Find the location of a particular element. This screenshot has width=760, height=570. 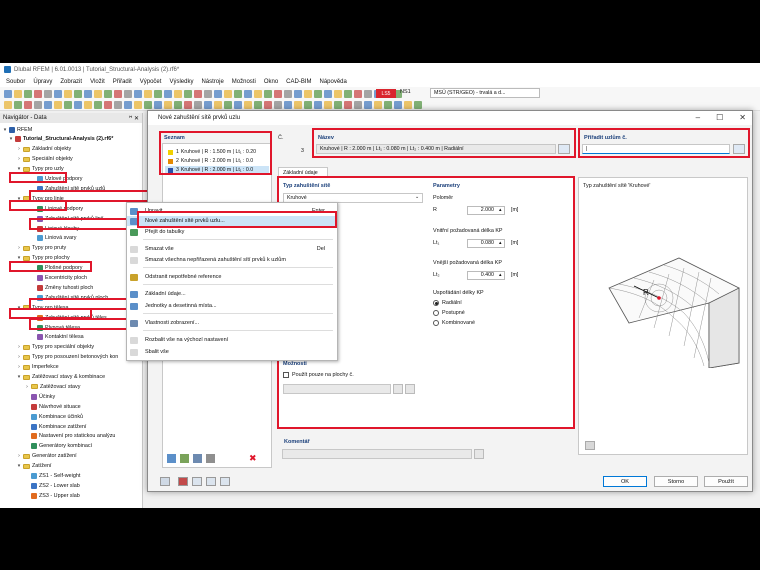

menu-item: Přiřadit is located at coordinates (122, 82).